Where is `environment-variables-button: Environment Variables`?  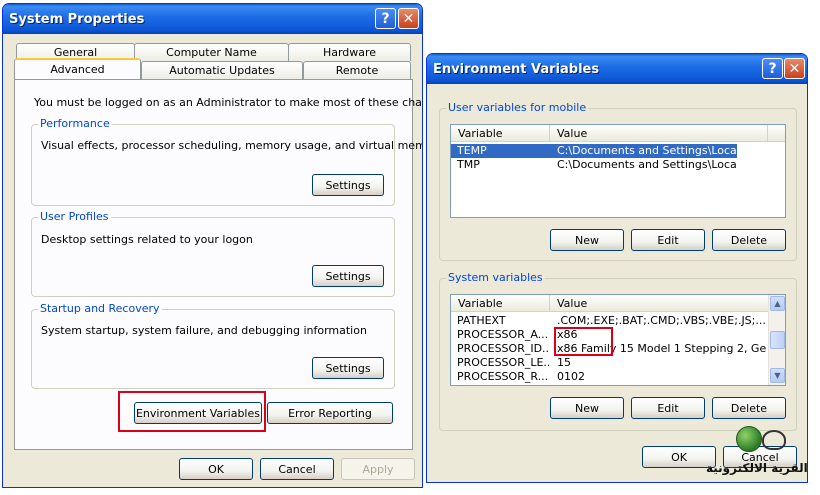 environment-variables-button: Environment Variables is located at coordinates (198, 413).